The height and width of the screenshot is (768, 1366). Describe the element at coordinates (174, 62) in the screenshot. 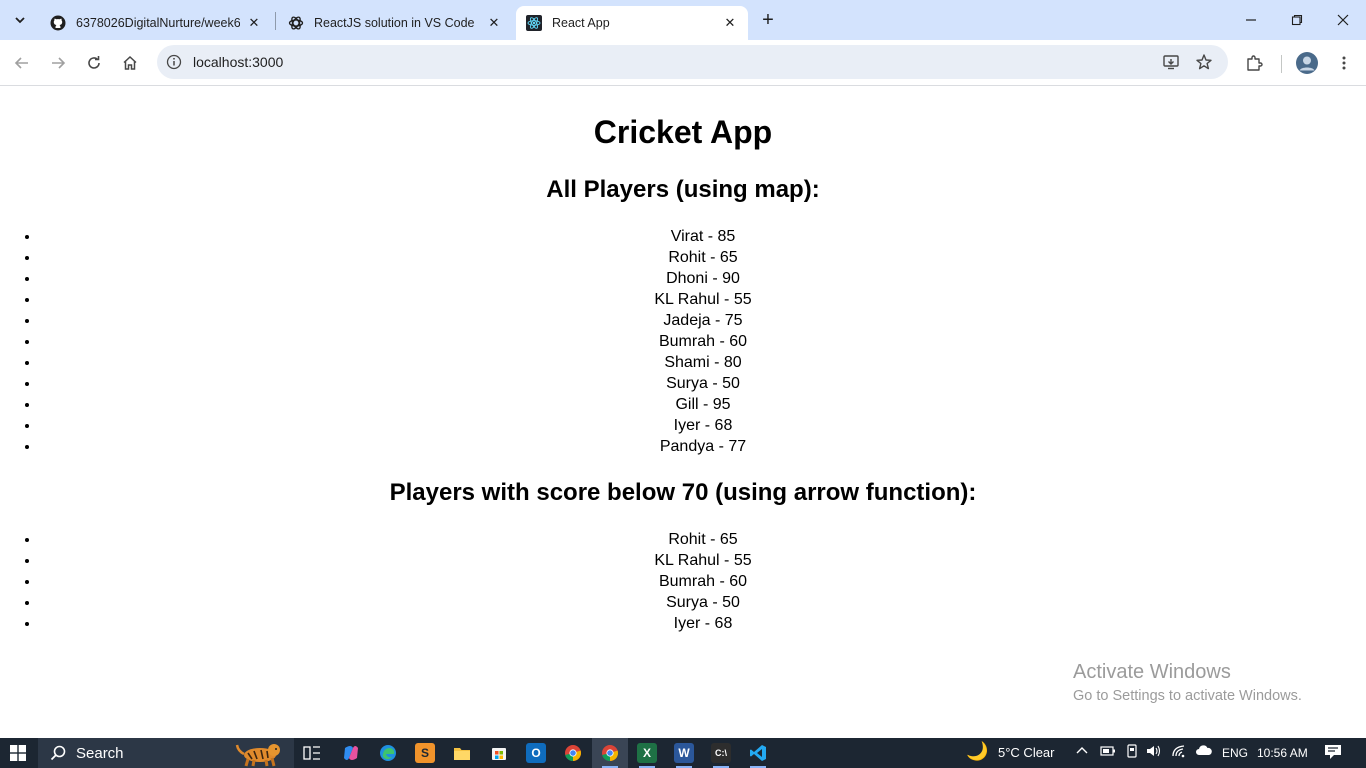

I see `site-info-icon` at that location.